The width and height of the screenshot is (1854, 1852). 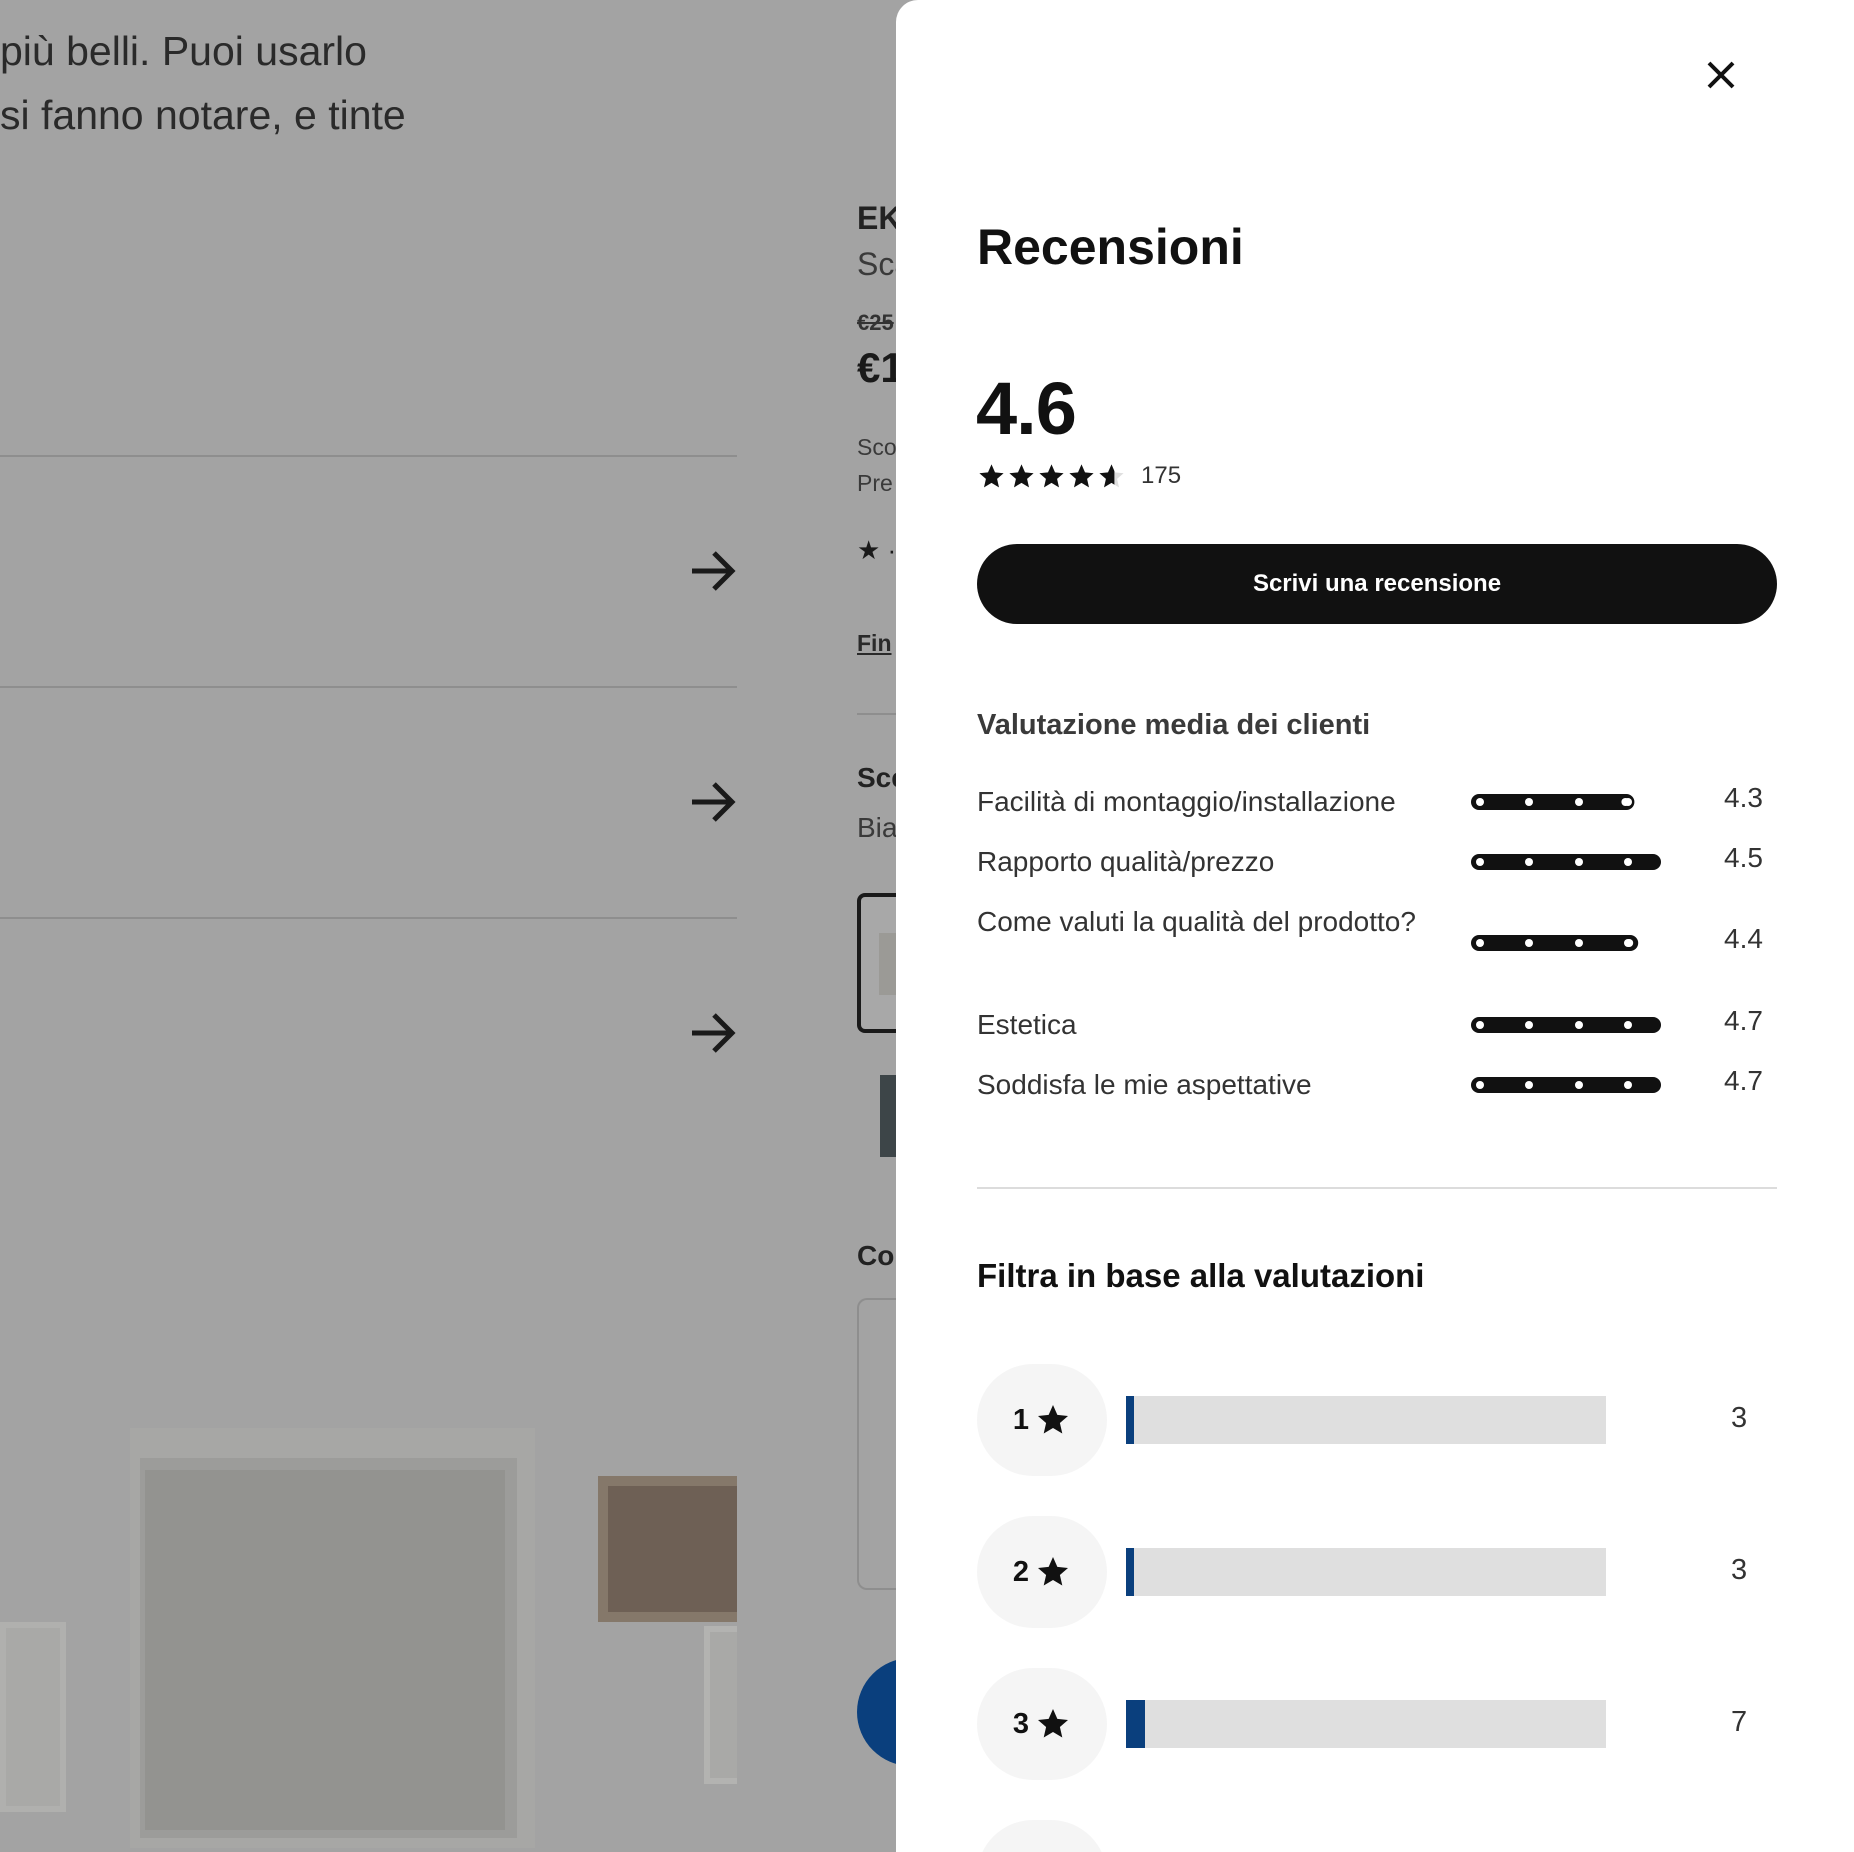 What do you see at coordinates (1027, 1024) in the screenshot?
I see `attribute-label: Estetica` at bounding box center [1027, 1024].